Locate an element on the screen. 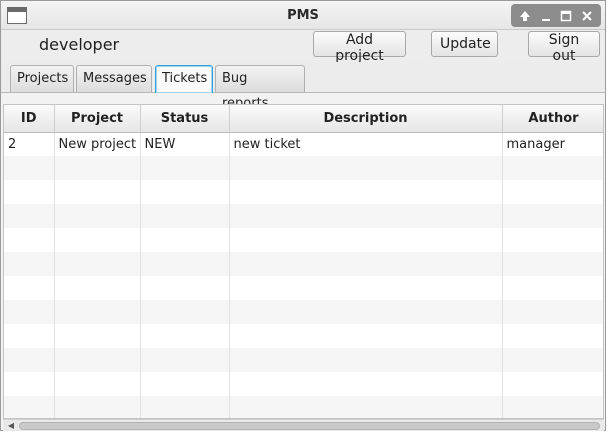 This screenshot has width=608, height=433. table-cell: new ticket is located at coordinates (366, 144).